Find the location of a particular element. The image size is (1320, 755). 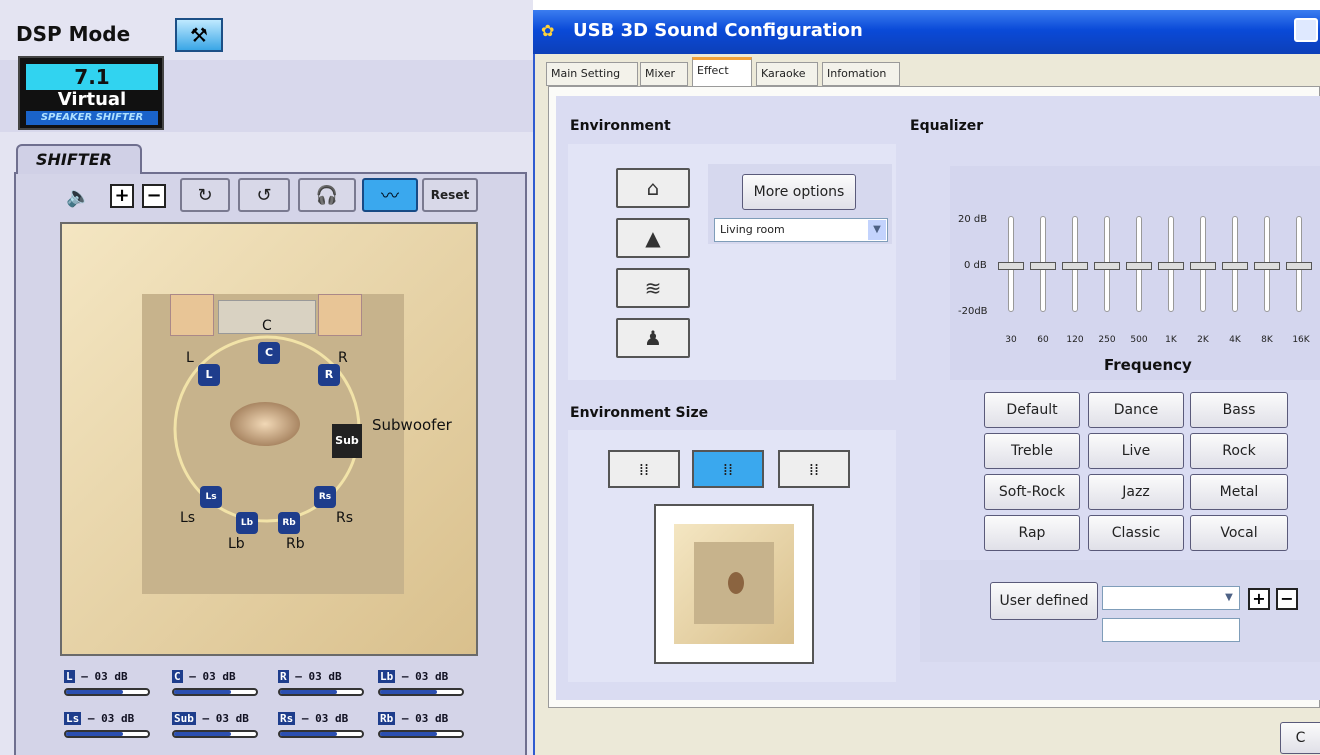

water-icon: ≋ is located at coordinates (653, 288).